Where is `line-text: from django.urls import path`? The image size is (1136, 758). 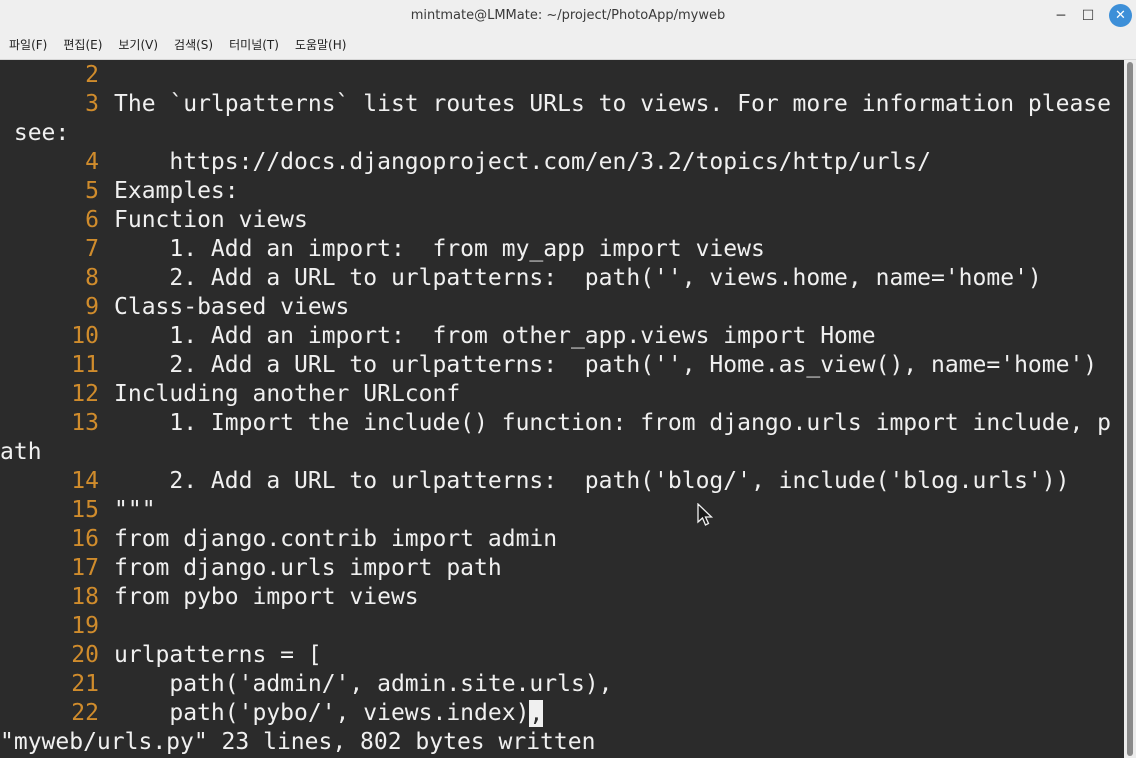
line-text: from django.urls import path is located at coordinates (308, 568).